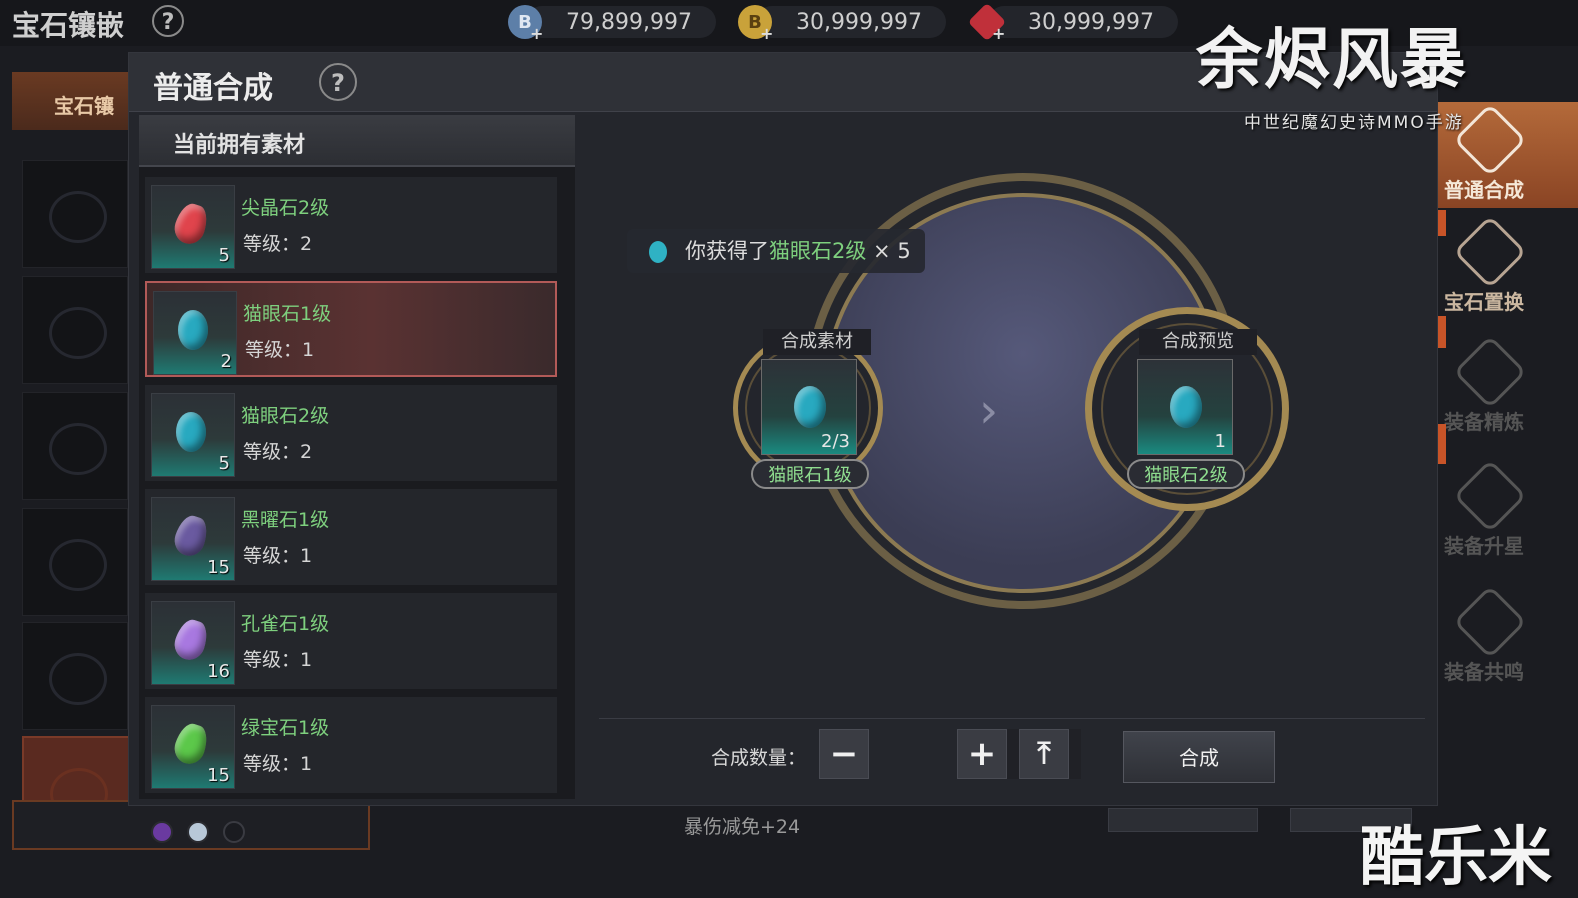 This screenshot has height=898, width=1578. What do you see at coordinates (351, 329) in the screenshot?
I see `material-row: 2 猫眼石1级等级：1` at bounding box center [351, 329].